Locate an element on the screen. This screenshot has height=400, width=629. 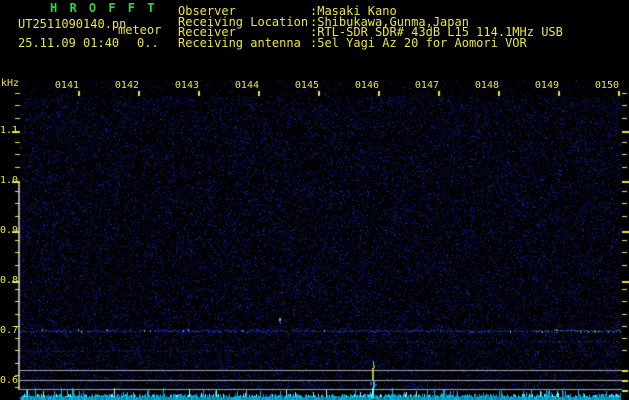
time-tick-label: 0143 is located at coordinates (186, 85).